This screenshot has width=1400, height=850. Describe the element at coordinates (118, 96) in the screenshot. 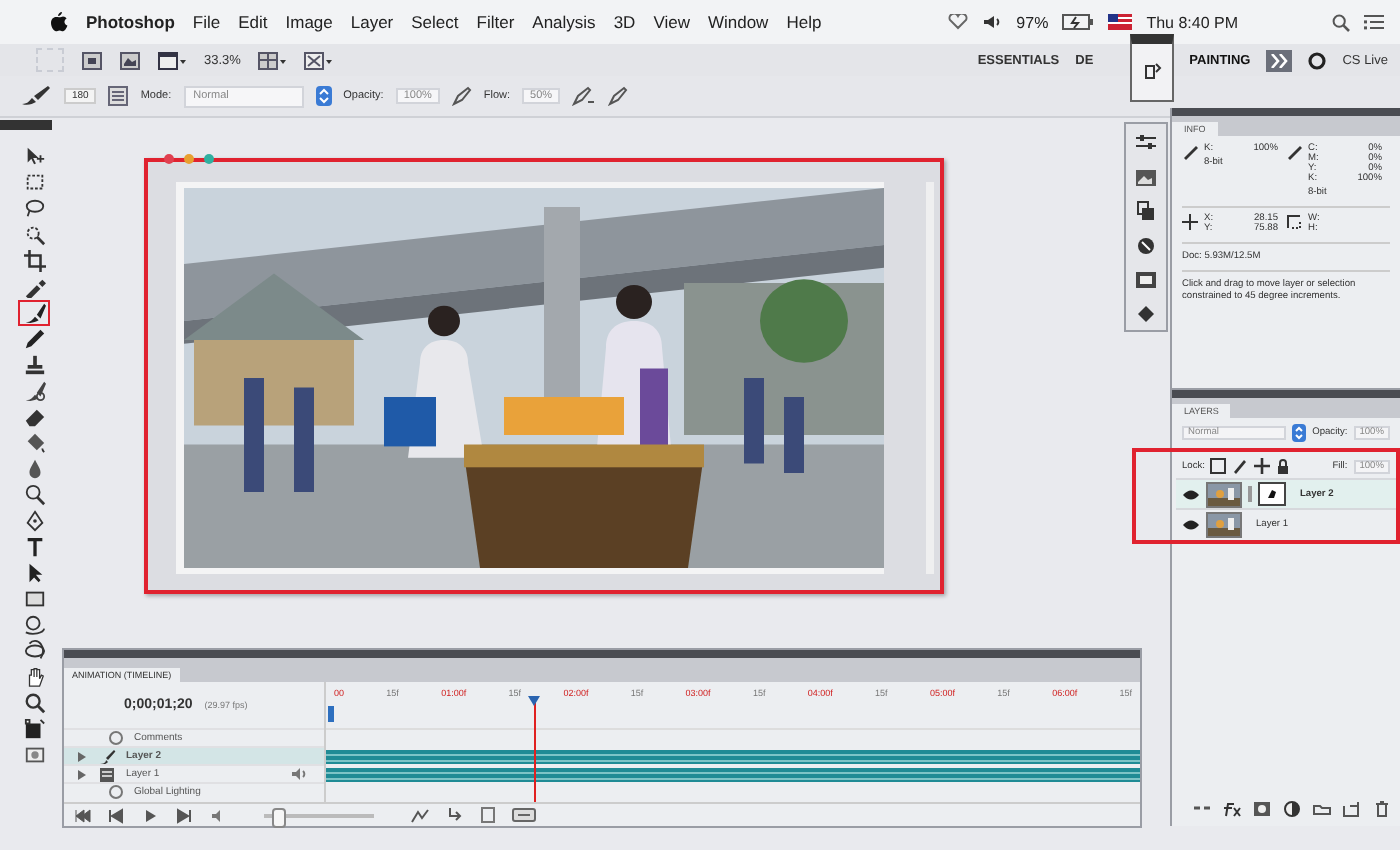

I see `brush-panel-icon` at that location.